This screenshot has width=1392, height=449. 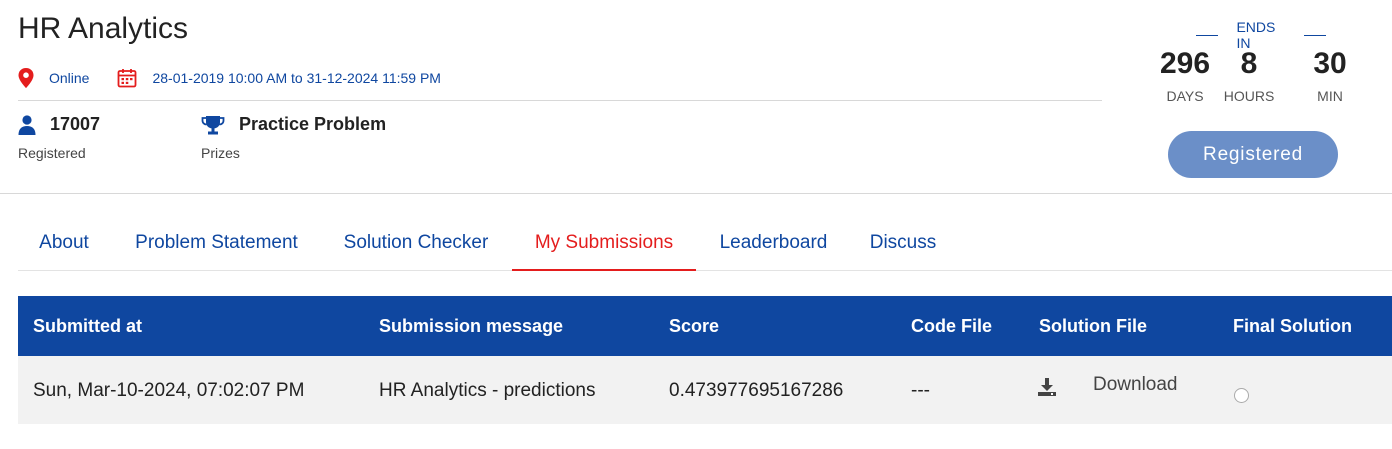 I want to click on registered-stat: 17007 Registered, so click(x=59, y=137).